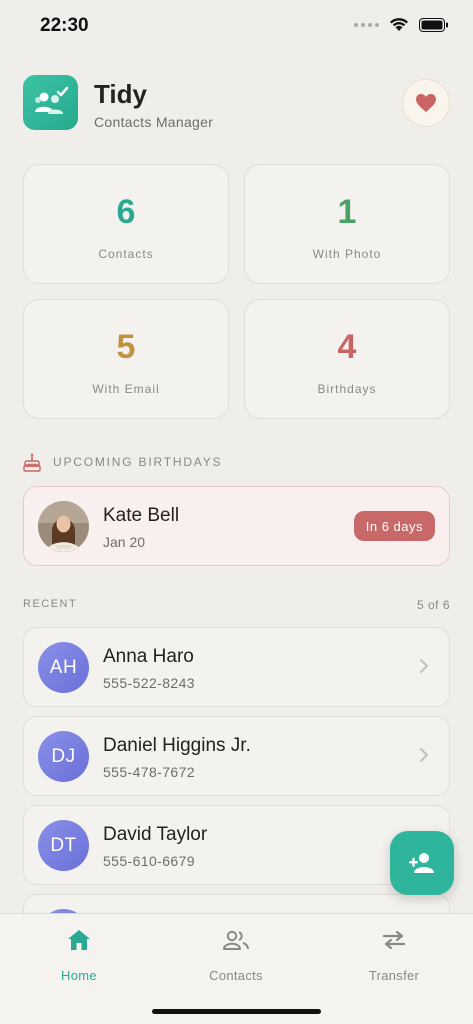 This screenshot has width=473, height=1024. I want to click on tab-label: Home, so click(79, 975).